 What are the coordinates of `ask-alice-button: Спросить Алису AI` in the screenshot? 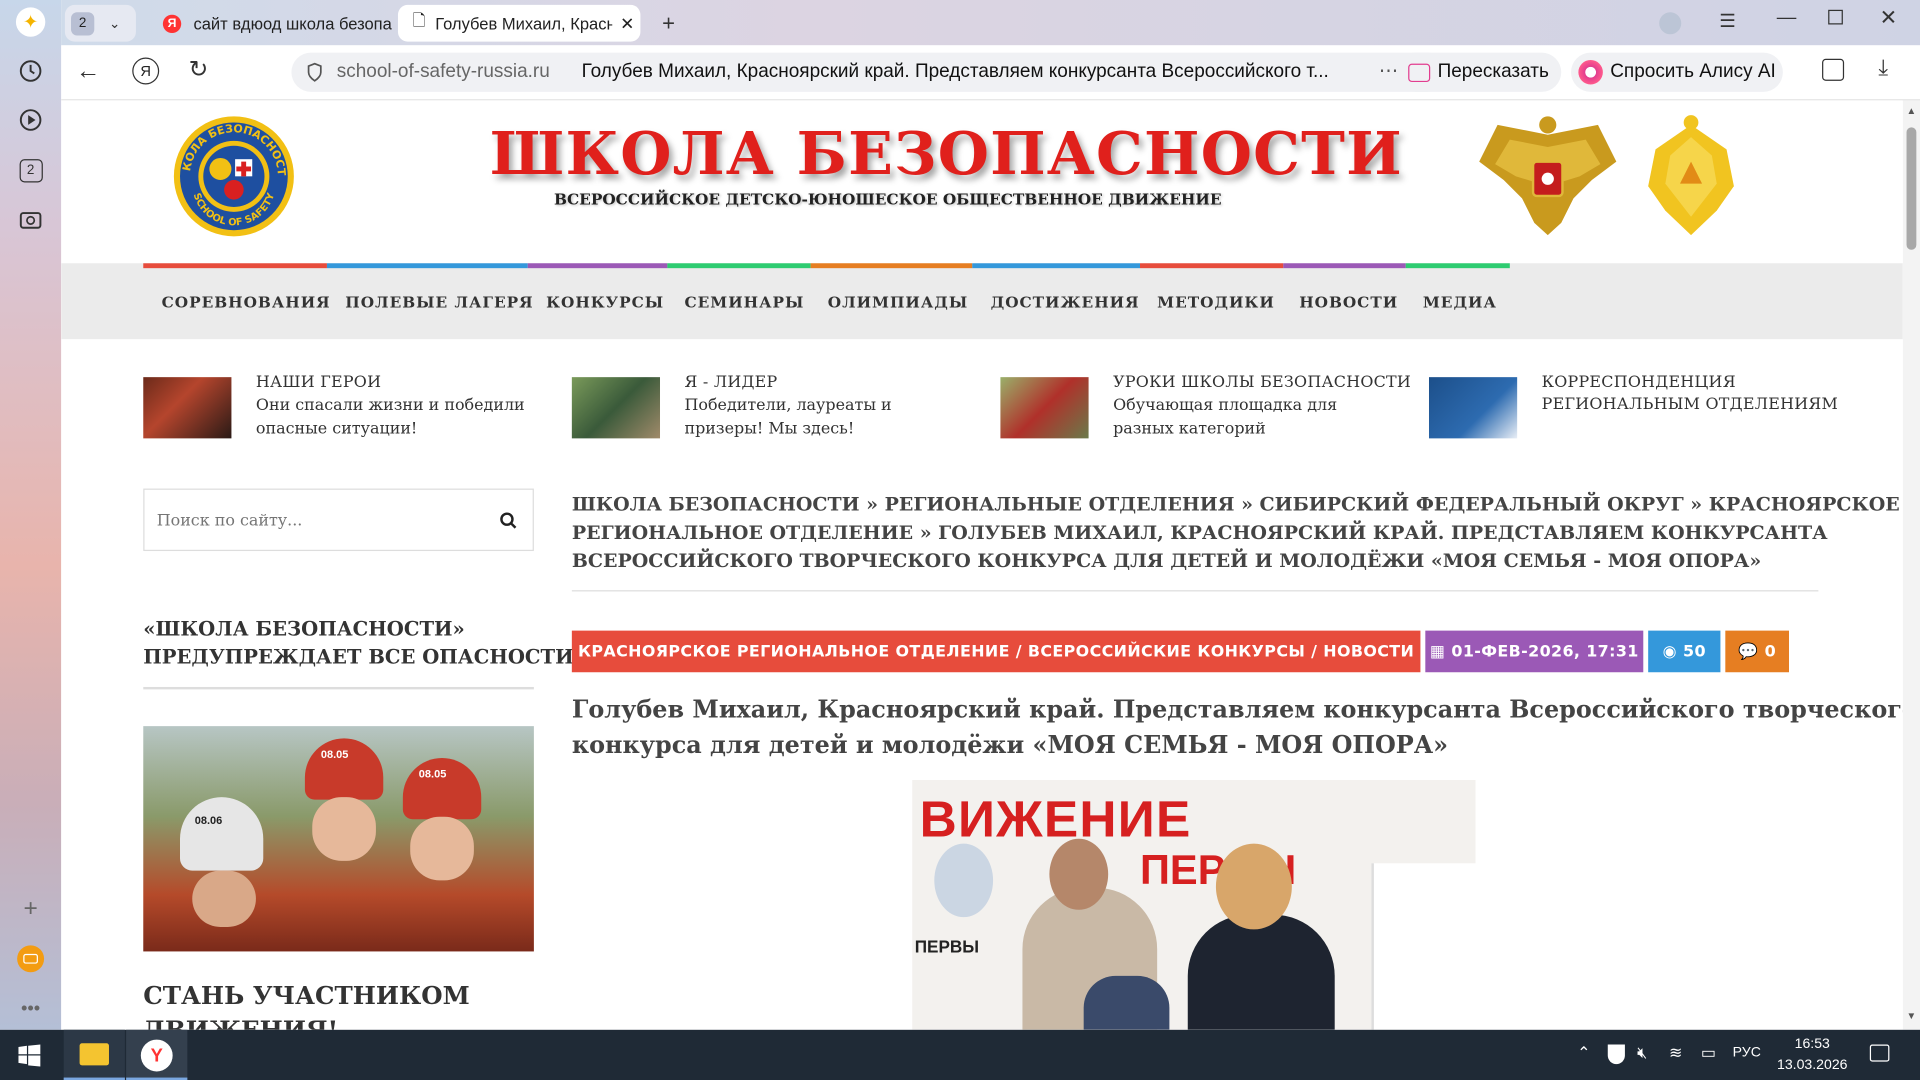 It's located at (1677, 72).